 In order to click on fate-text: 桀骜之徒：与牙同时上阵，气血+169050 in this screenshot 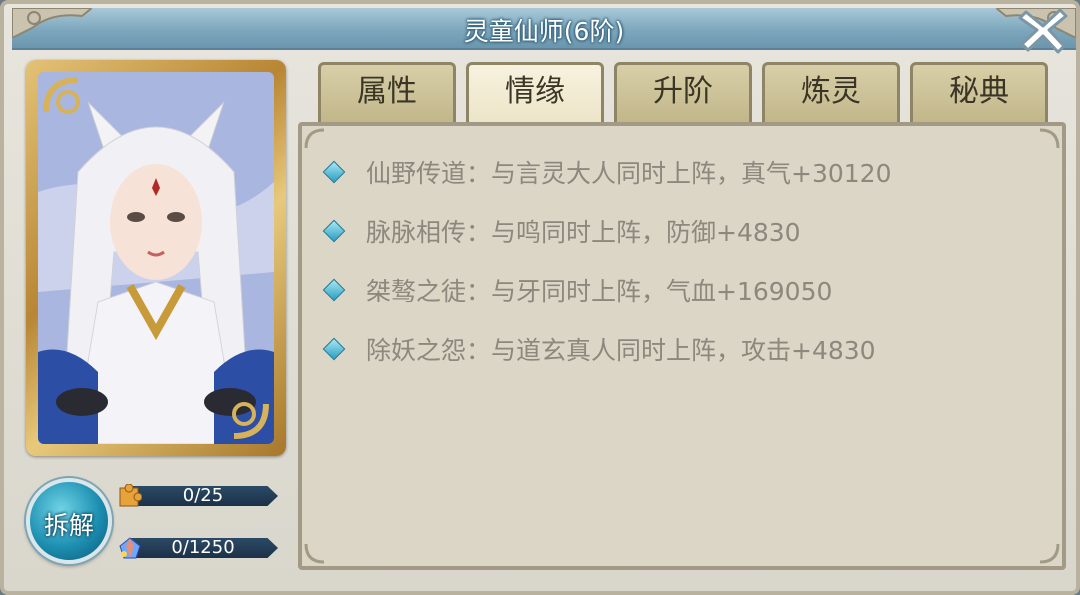, I will do `click(599, 291)`.